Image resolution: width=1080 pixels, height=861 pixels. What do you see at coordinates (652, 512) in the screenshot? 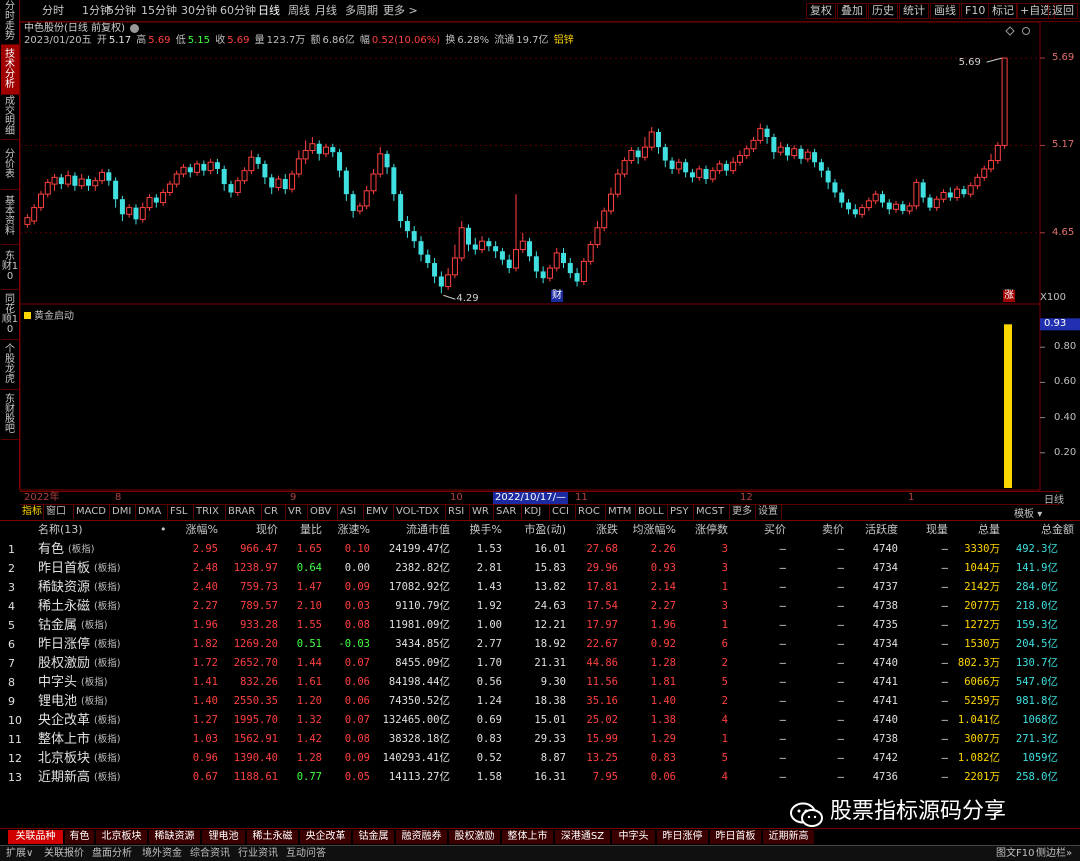
I see `indicator-tab-21: BOLL` at bounding box center [652, 512].